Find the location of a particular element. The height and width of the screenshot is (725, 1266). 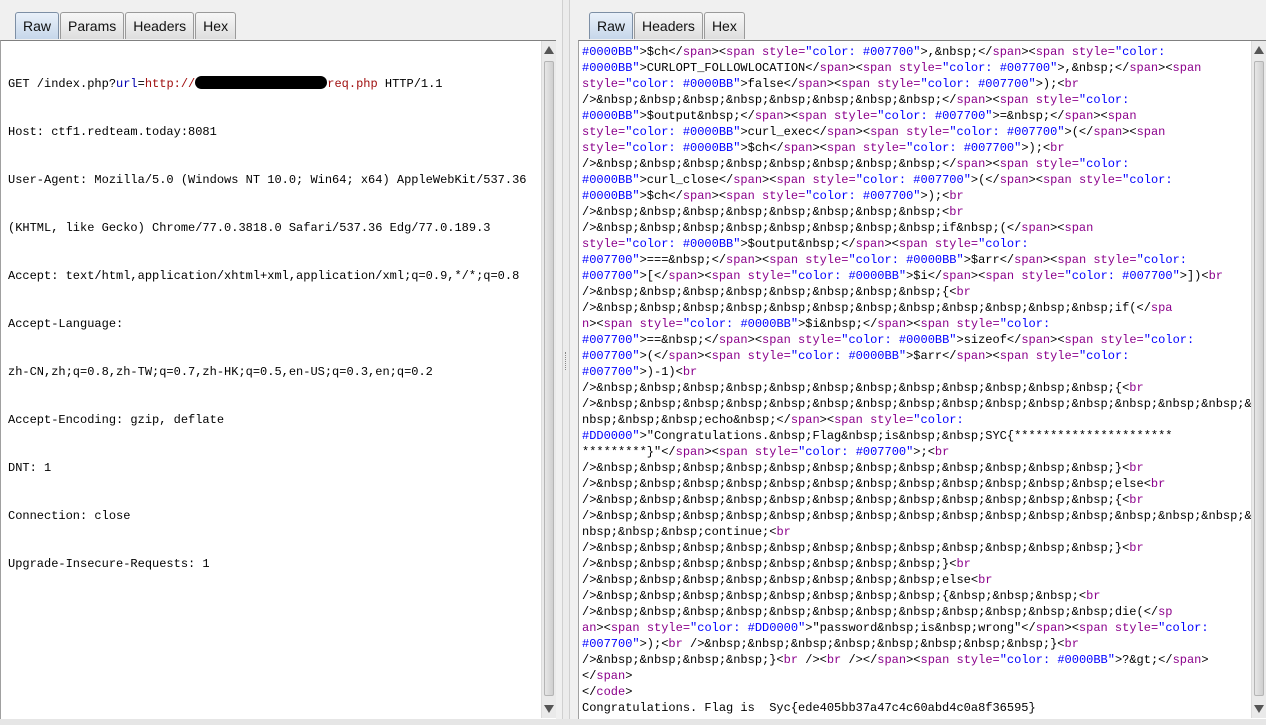

code-token: >);< is located at coordinates (654, 644).